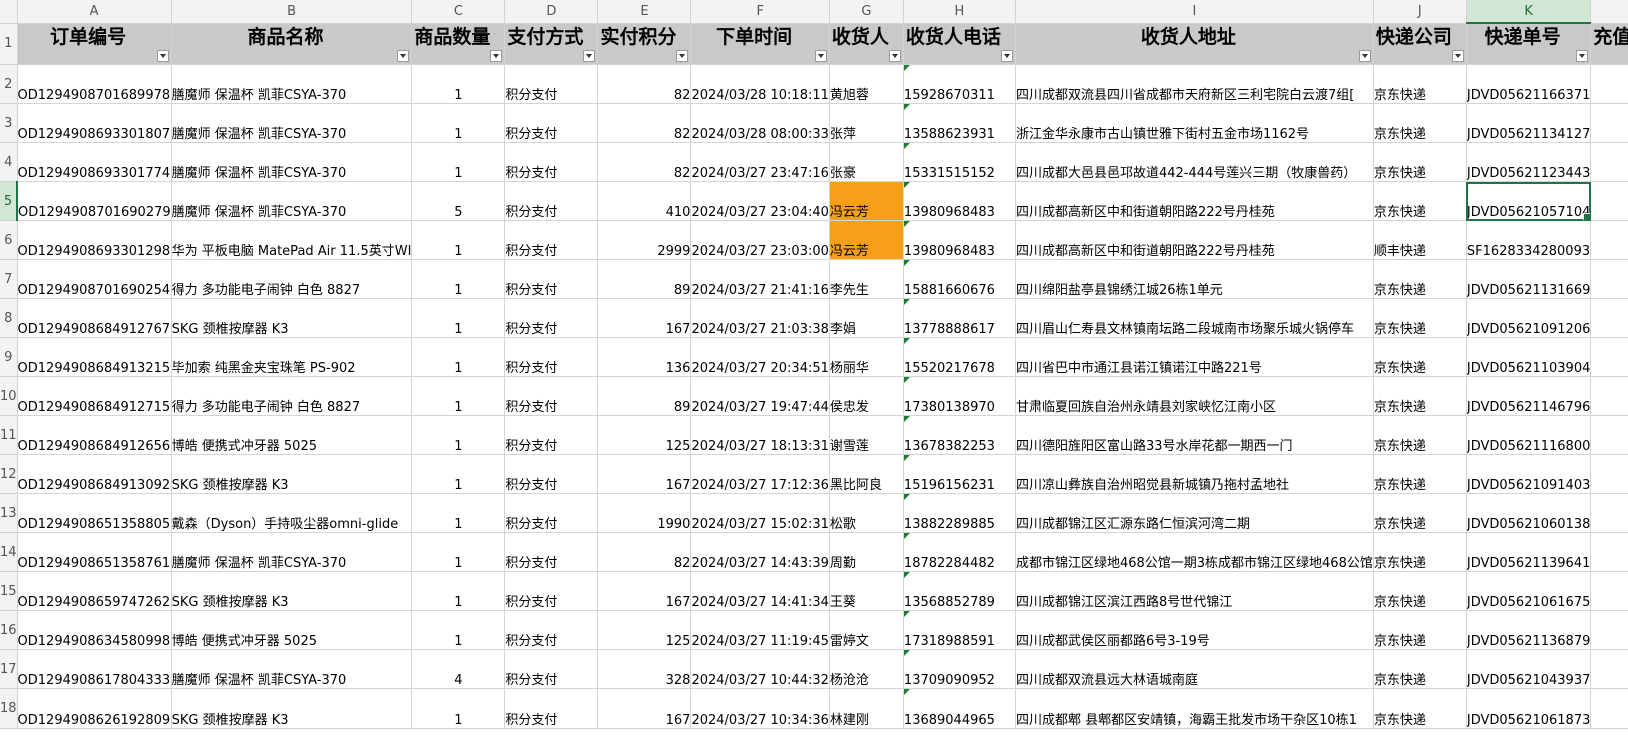 This screenshot has height=750, width=1628. I want to click on cell-order-time: 2024/03/27 18:13:31, so click(760, 435).